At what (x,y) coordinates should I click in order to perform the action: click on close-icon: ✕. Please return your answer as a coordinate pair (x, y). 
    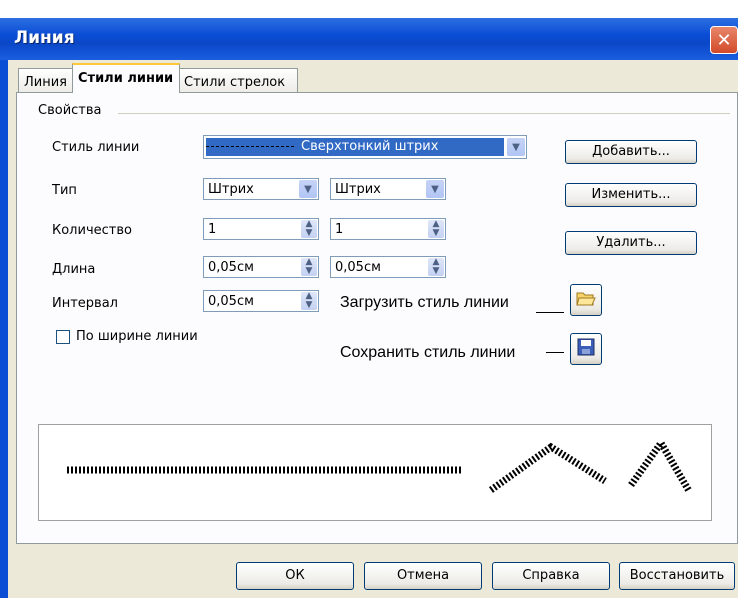
    Looking at the image, I should click on (724, 40).